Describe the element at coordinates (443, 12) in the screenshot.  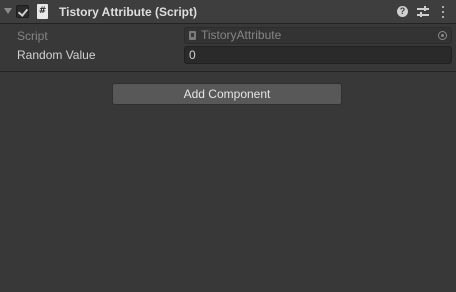
I see `kebab-menu-icon` at that location.